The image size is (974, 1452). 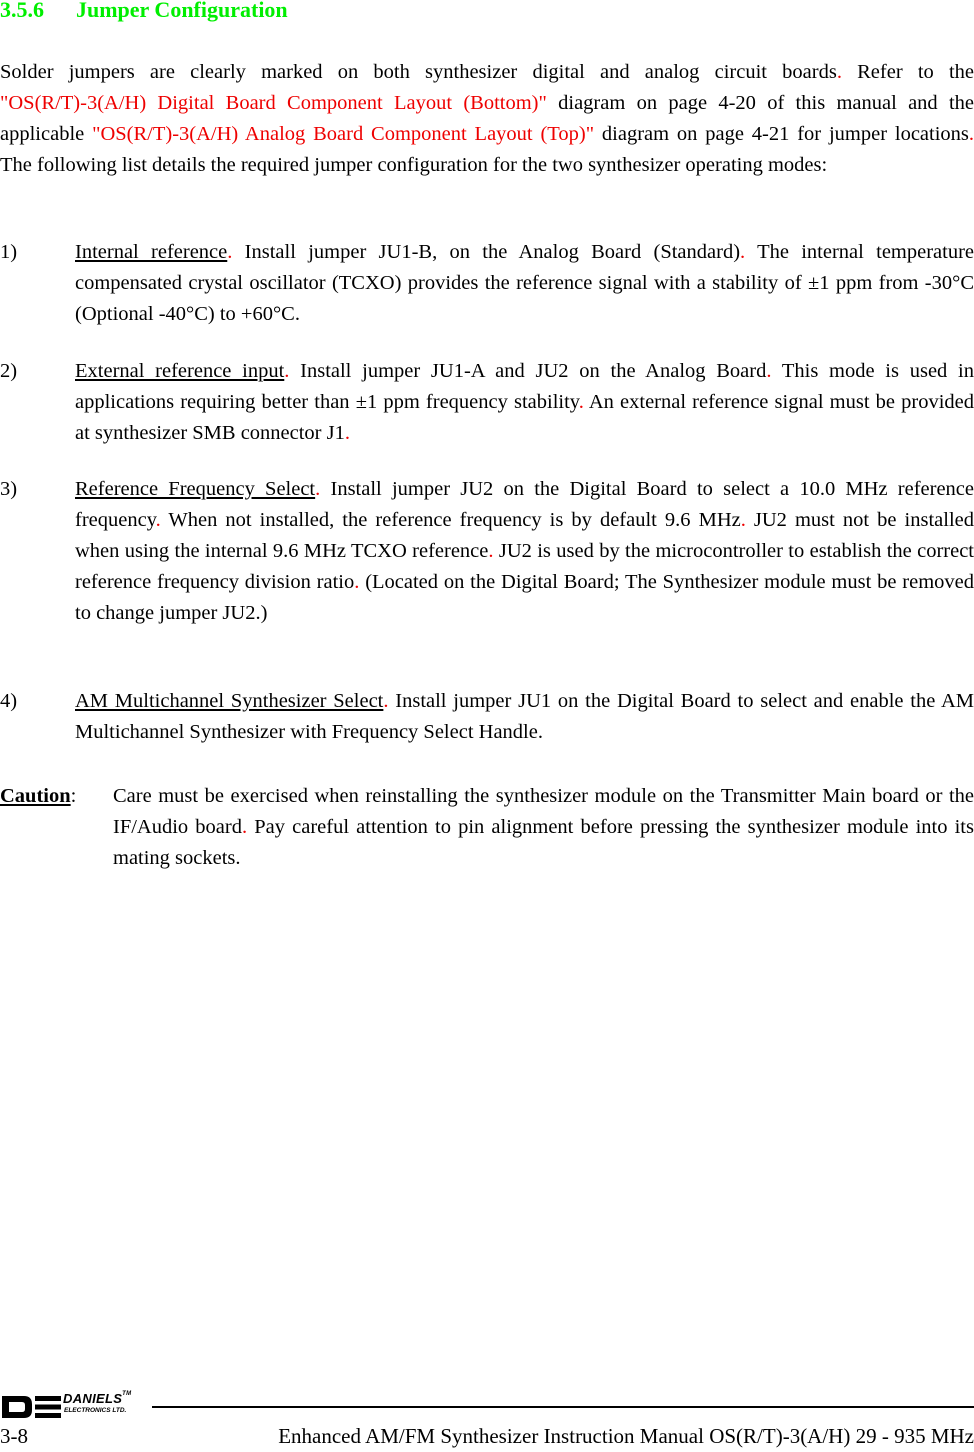 I want to click on section-title: Jumper Configuration, so click(x=182, y=11).